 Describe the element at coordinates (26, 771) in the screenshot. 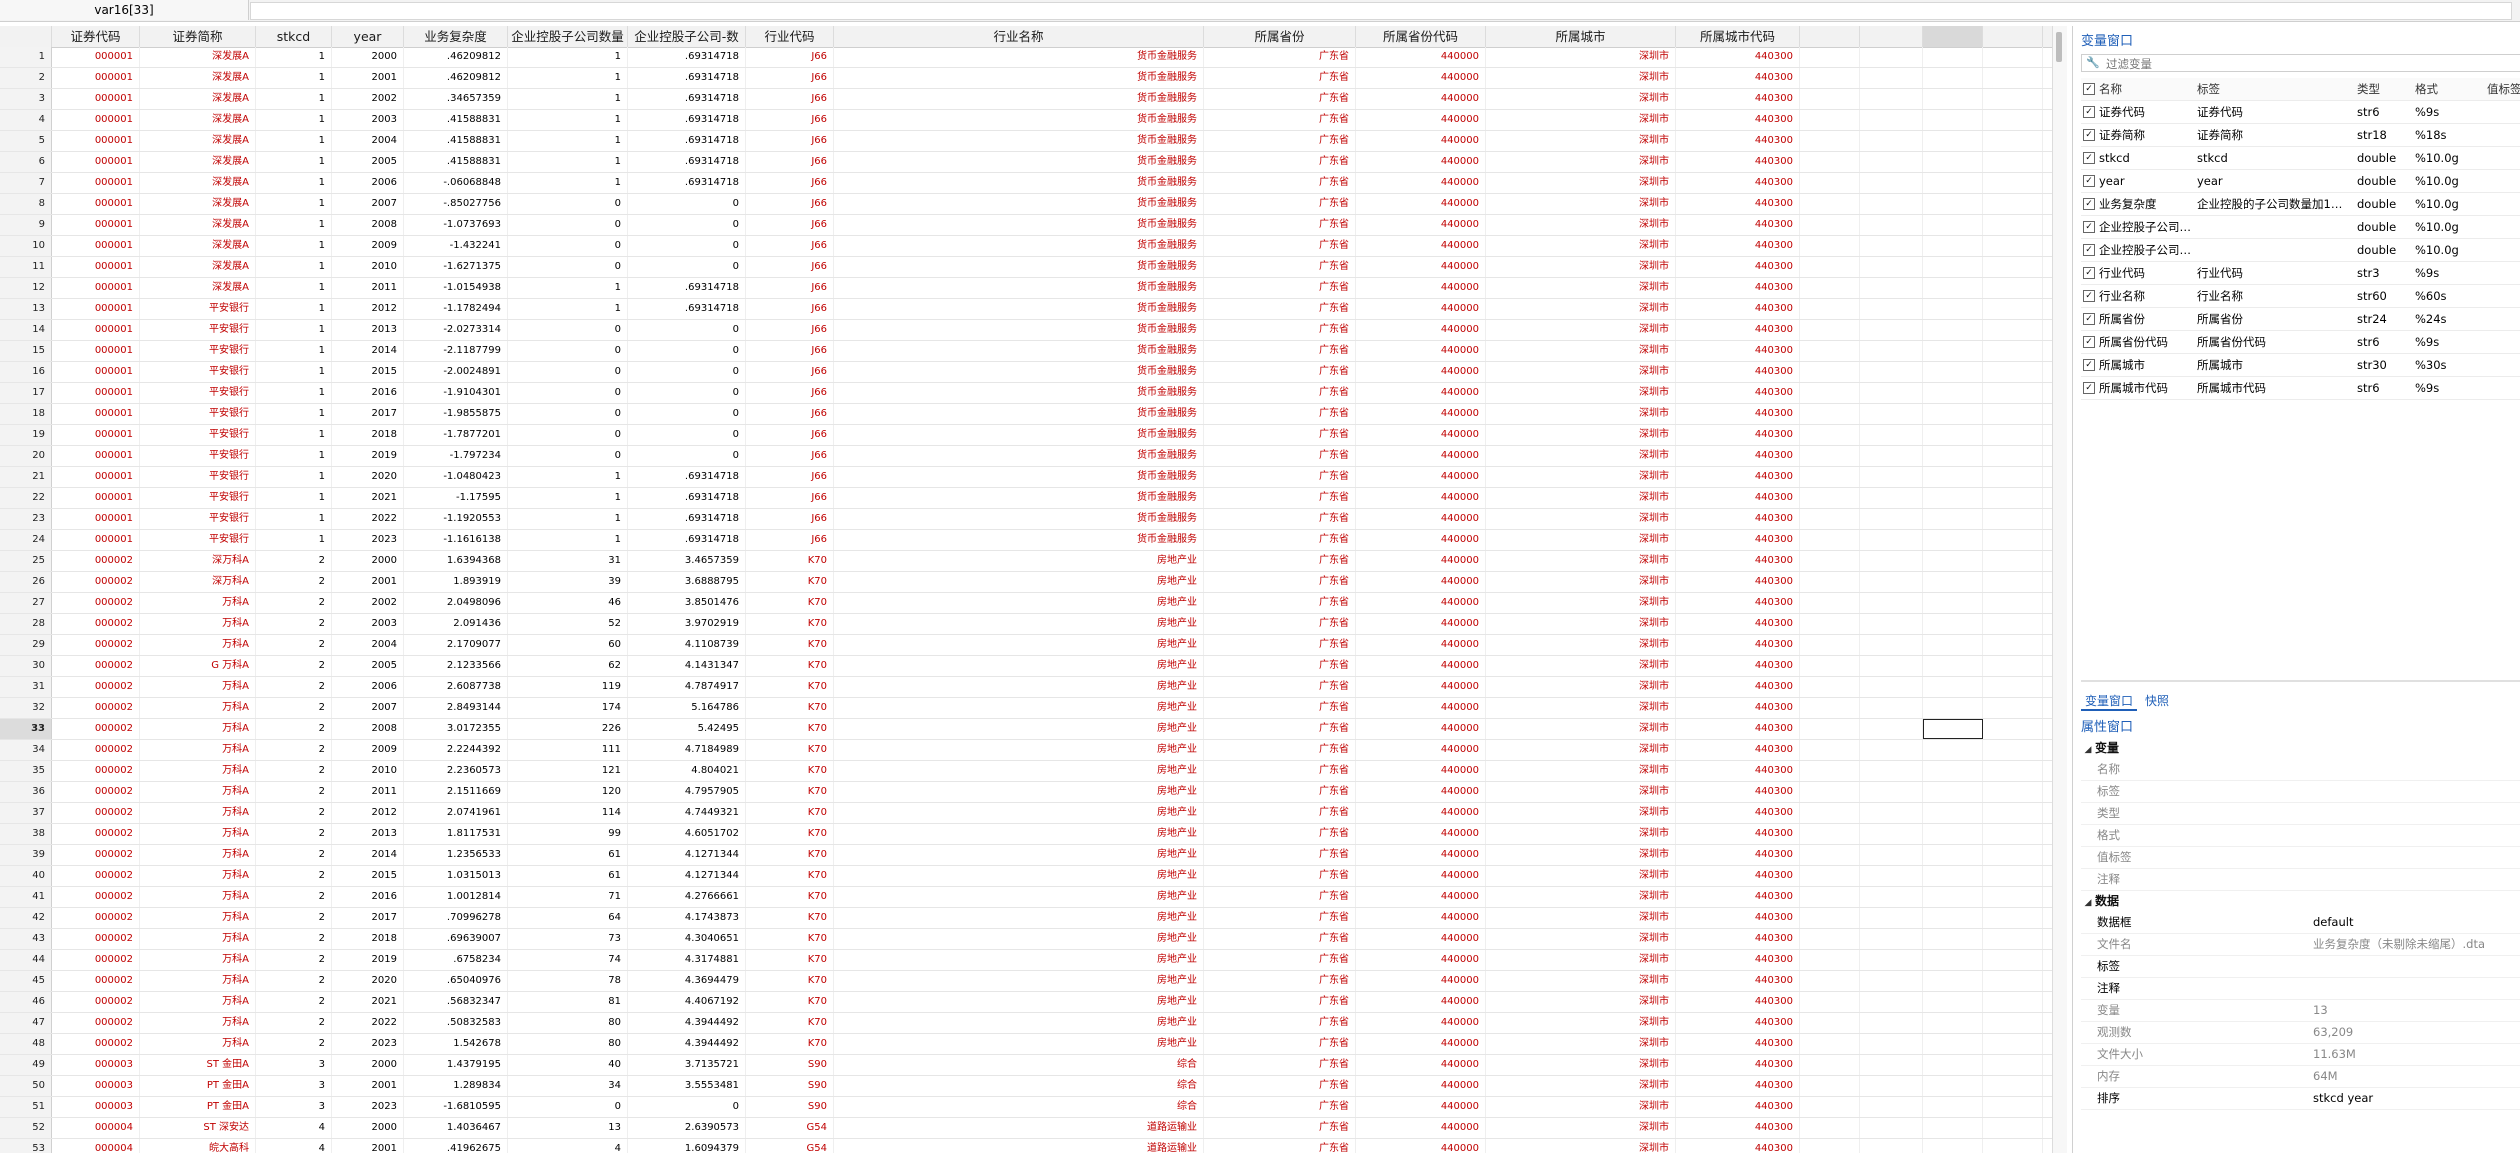

I see `row-number: 35` at that location.